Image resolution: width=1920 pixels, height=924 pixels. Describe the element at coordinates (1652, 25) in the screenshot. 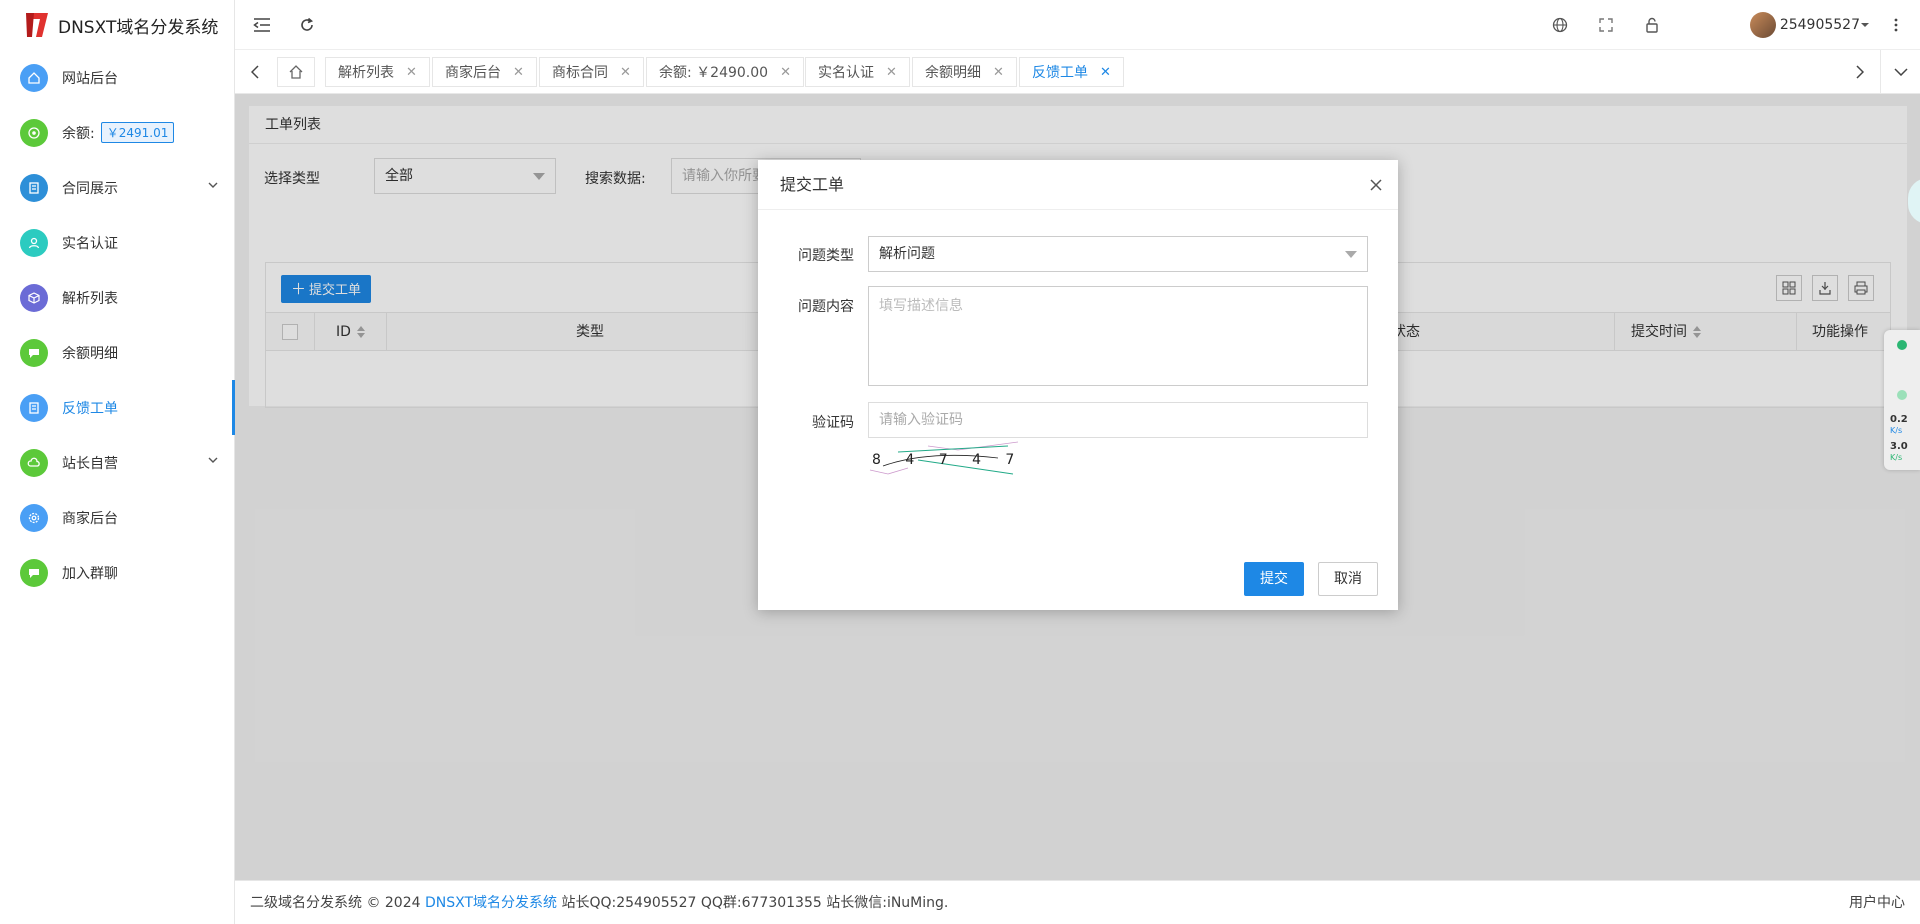

I see `lock-icon` at that location.